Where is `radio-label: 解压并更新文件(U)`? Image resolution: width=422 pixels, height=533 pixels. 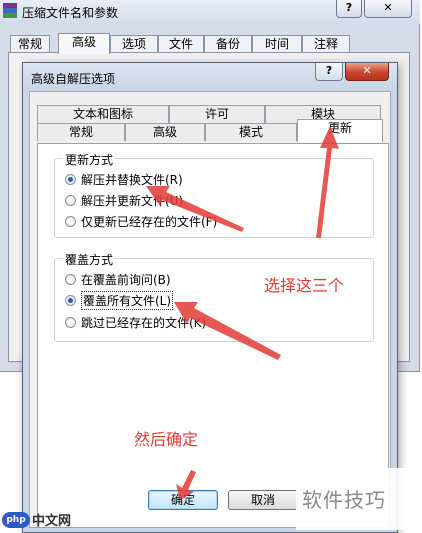
radio-label: 解压并更新文件(U) is located at coordinates (132, 200).